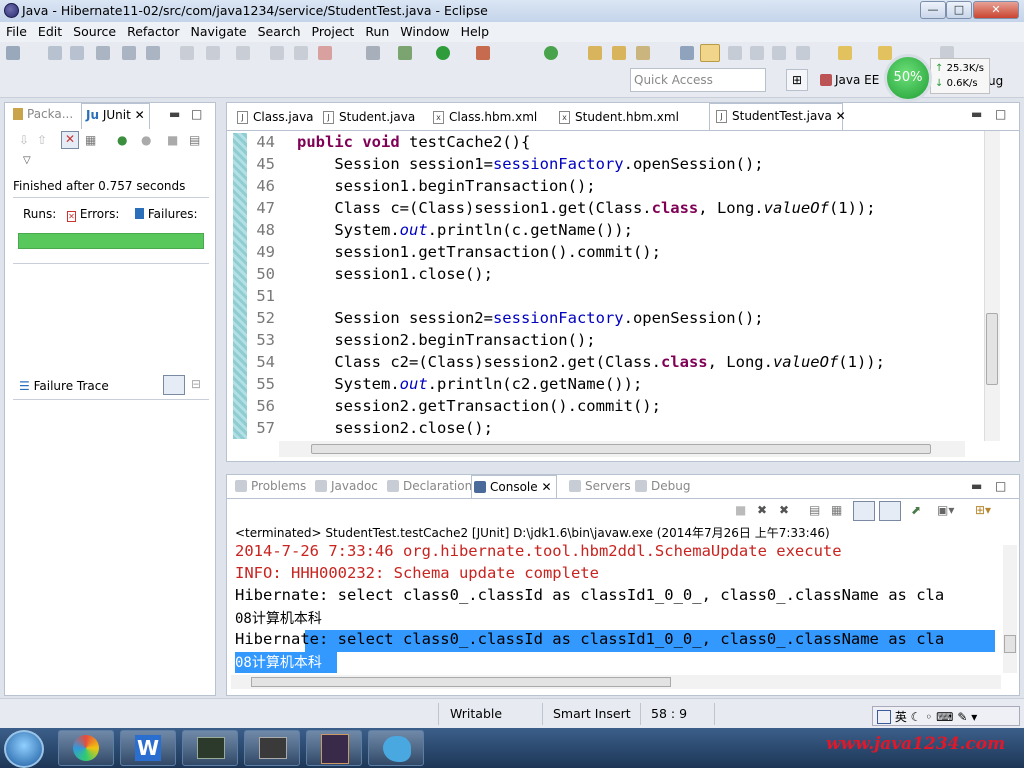  Describe the element at coordinates (901, 717) in the screenshot. I see `ime-language: 英` at that location.